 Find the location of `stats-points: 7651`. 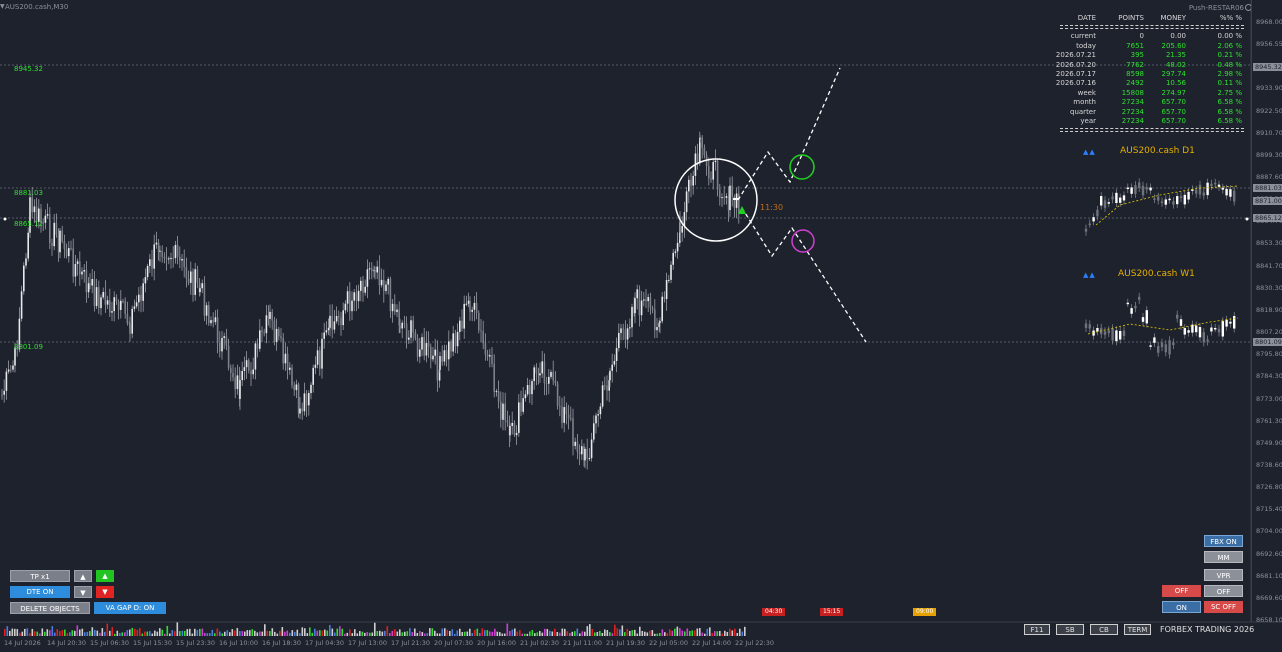

stats-points: 7651 is located at coordinates (1135, 45).